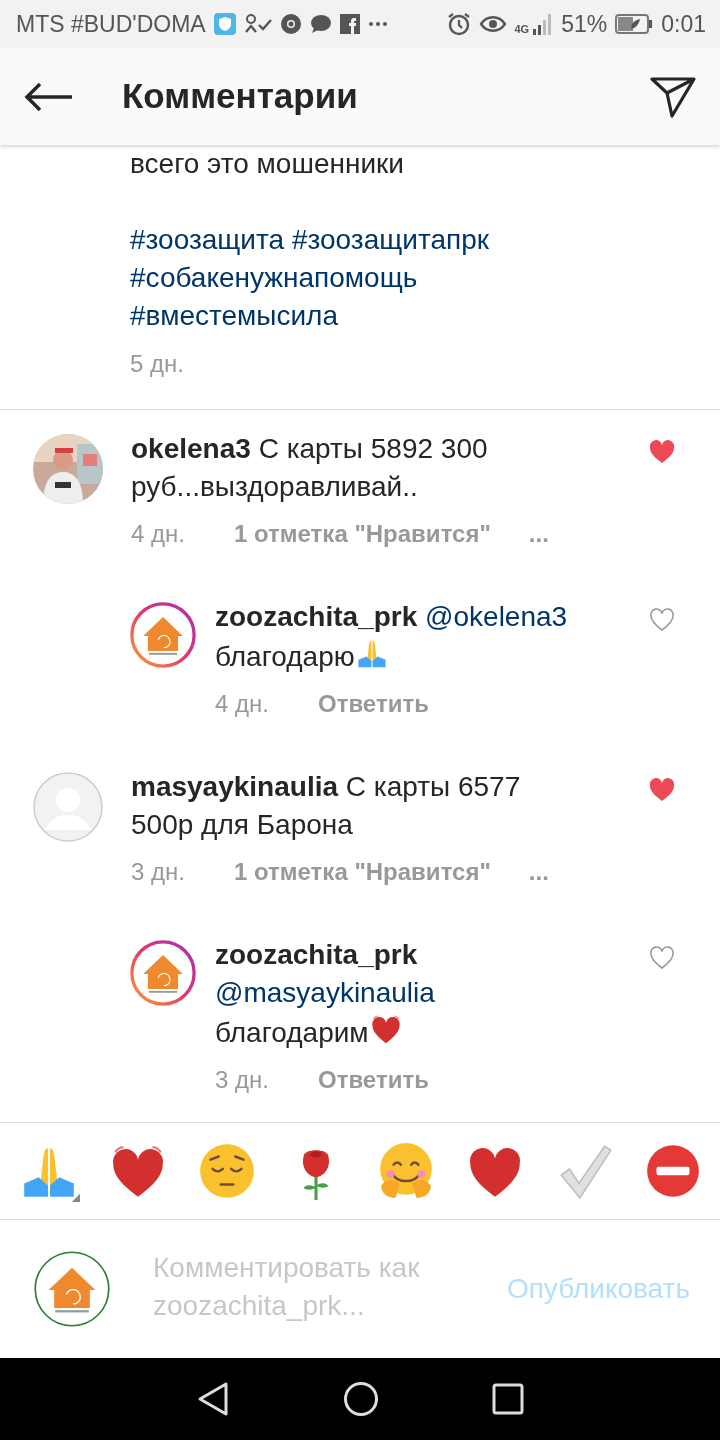 The width and height of the screenshot is (720, 1440). I want to click on page-title: Комментарии, so click(240, 96).